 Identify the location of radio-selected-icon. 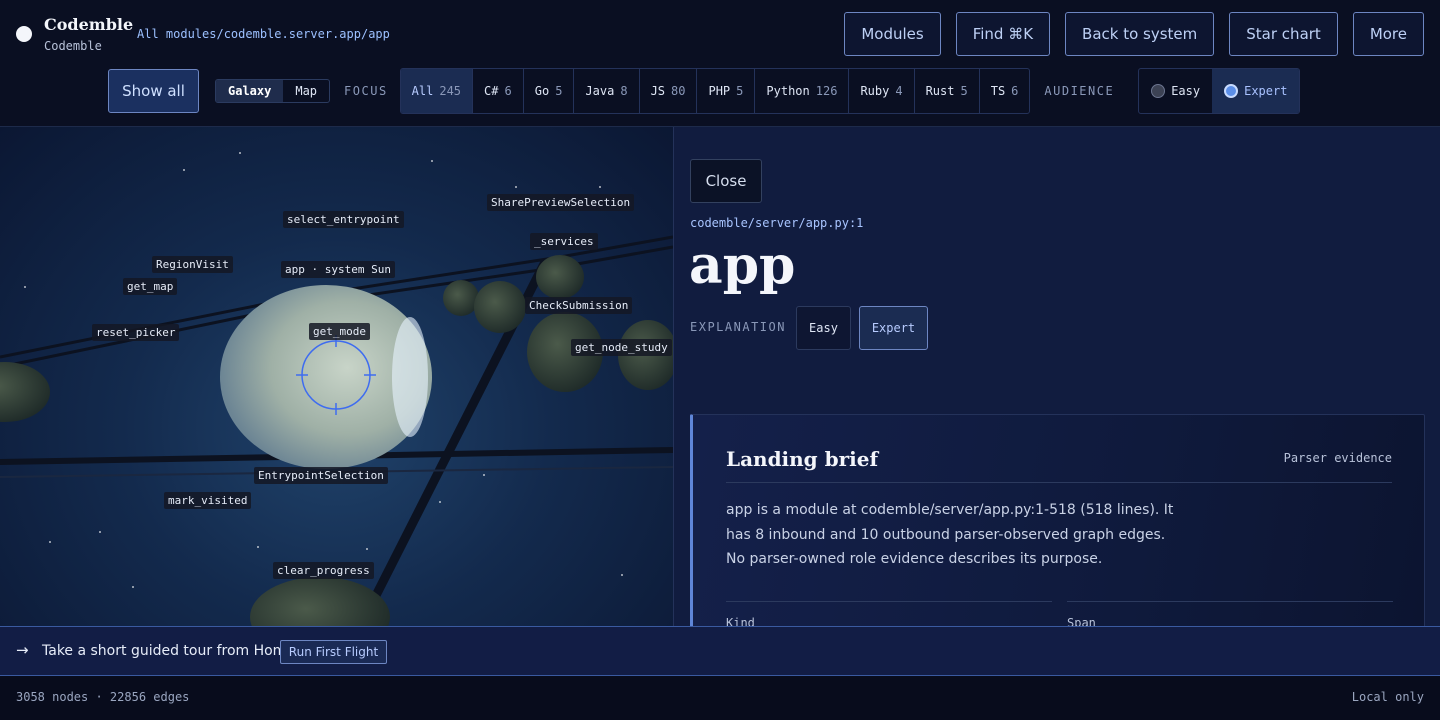
(1231, 91).